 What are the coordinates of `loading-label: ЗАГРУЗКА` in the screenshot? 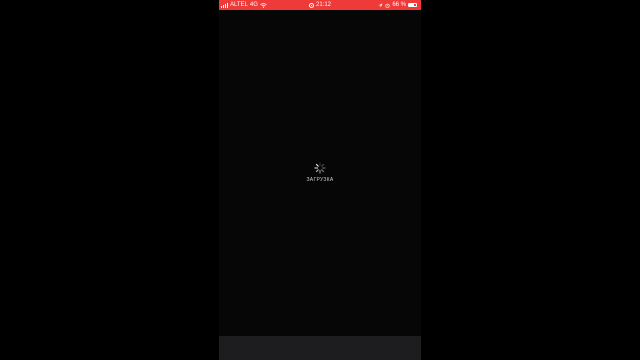 It's located at (320, 180).